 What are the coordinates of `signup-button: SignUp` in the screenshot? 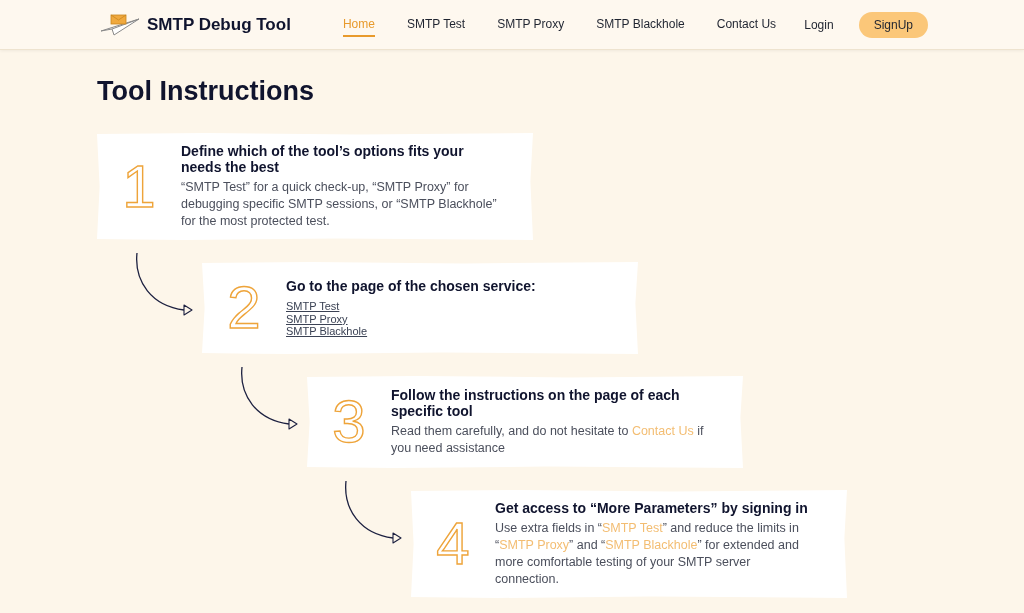 It's located at (893, 24).